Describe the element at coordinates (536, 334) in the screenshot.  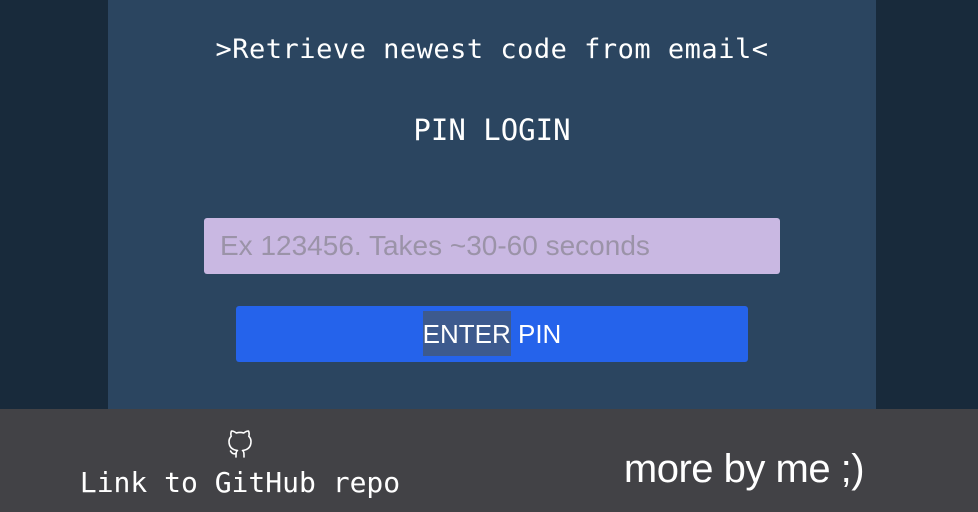
I see `enter-pin-button-label: PIN` at that location.